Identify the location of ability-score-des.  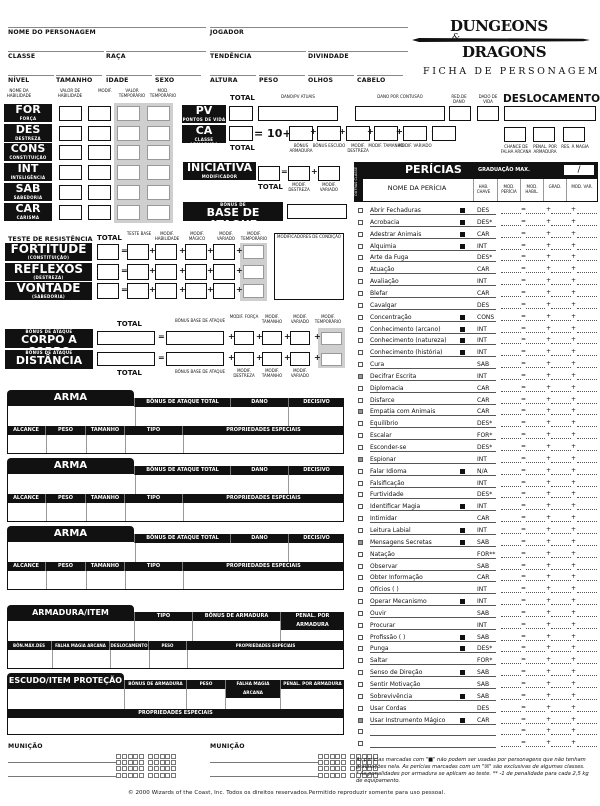
(70, 133).